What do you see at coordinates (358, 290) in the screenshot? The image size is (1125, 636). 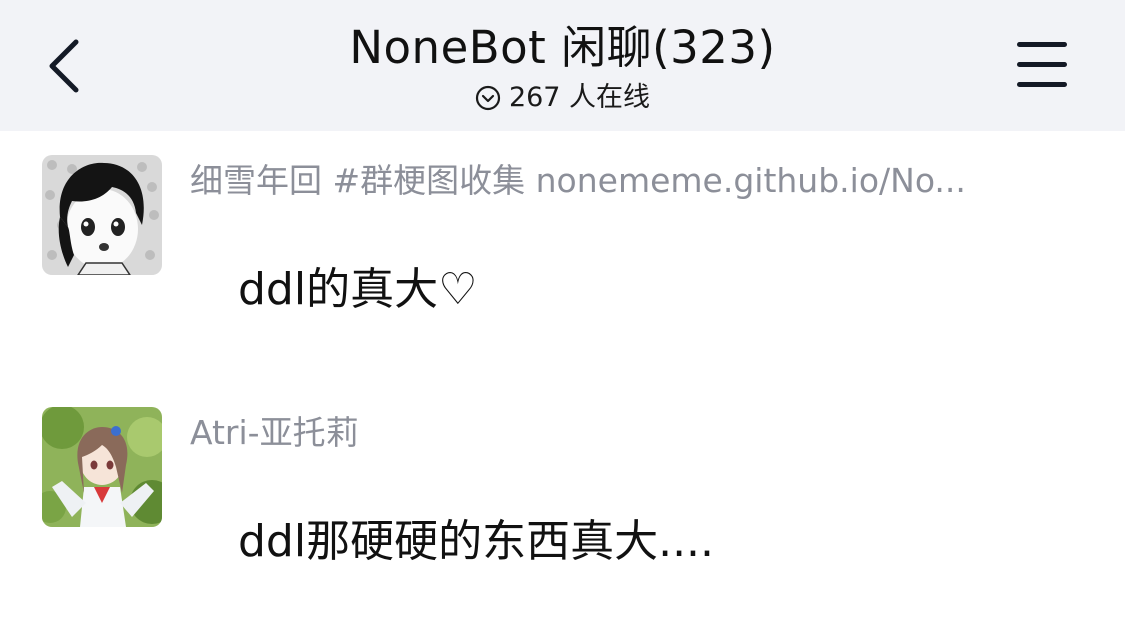 I see `message-text: ddl的真大♡` at bounding box center [358, 290].